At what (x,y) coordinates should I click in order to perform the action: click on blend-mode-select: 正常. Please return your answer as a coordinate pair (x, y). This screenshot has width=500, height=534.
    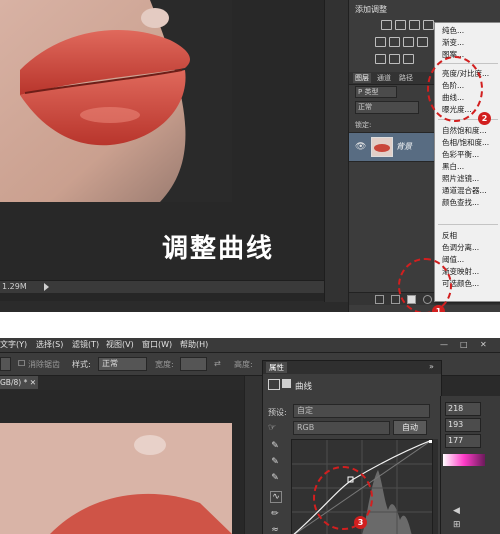
    Looking at the image, I should click on (387, 107).